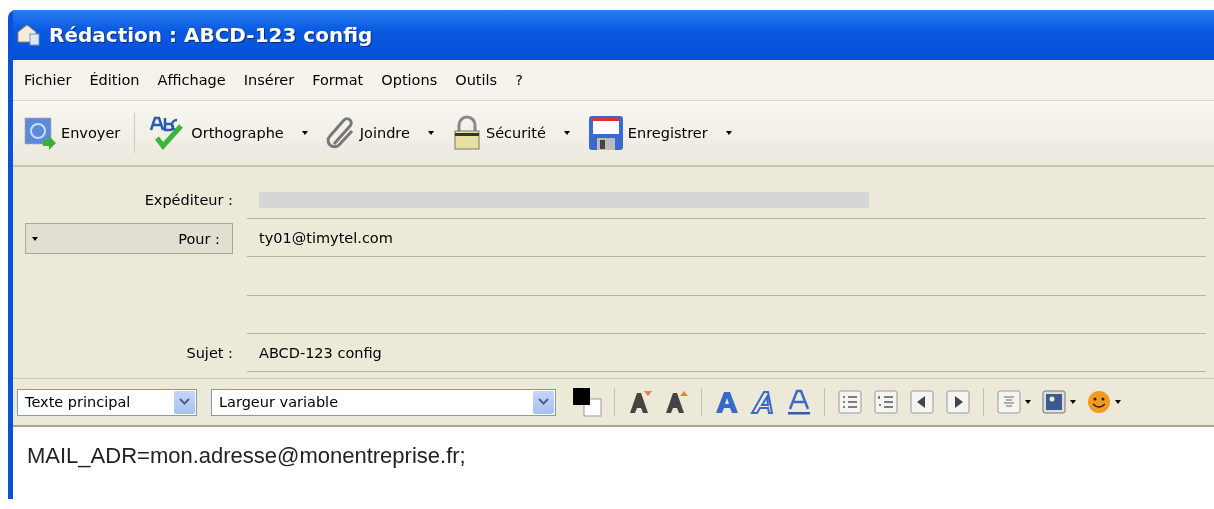 The image size is (1214, 509). Describe the element at coordinates (510, 133) in the screenshot. I see `toolbar-button: Sécurité` at that location.